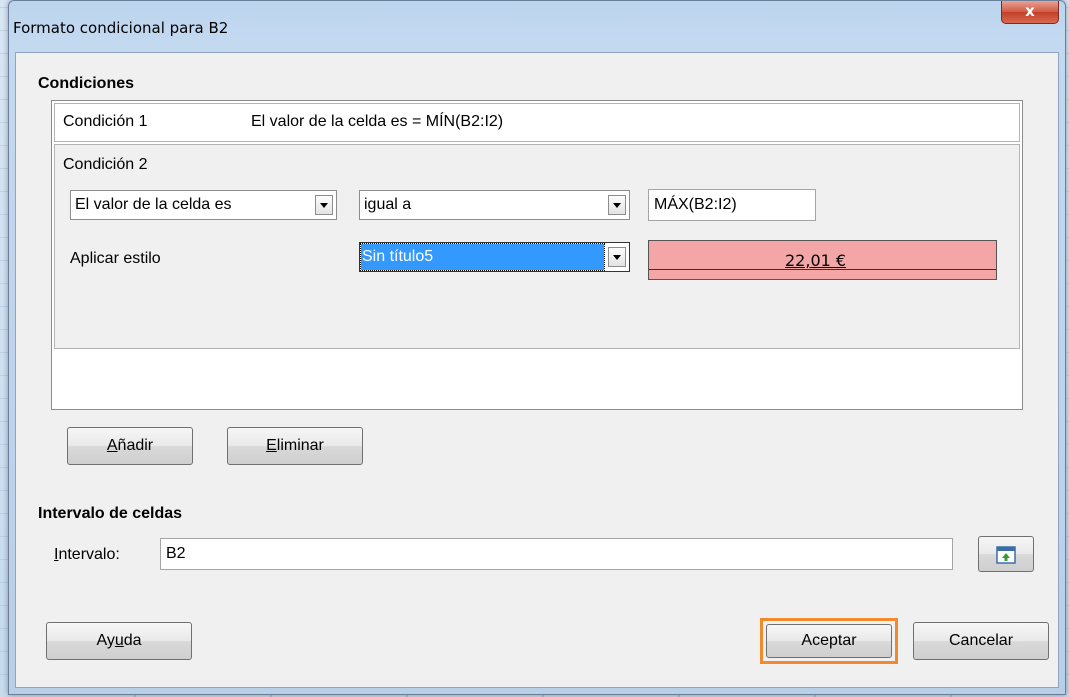 The image size is (1069, 697). I want to click on operator-value: igual a, so click(388, 204).